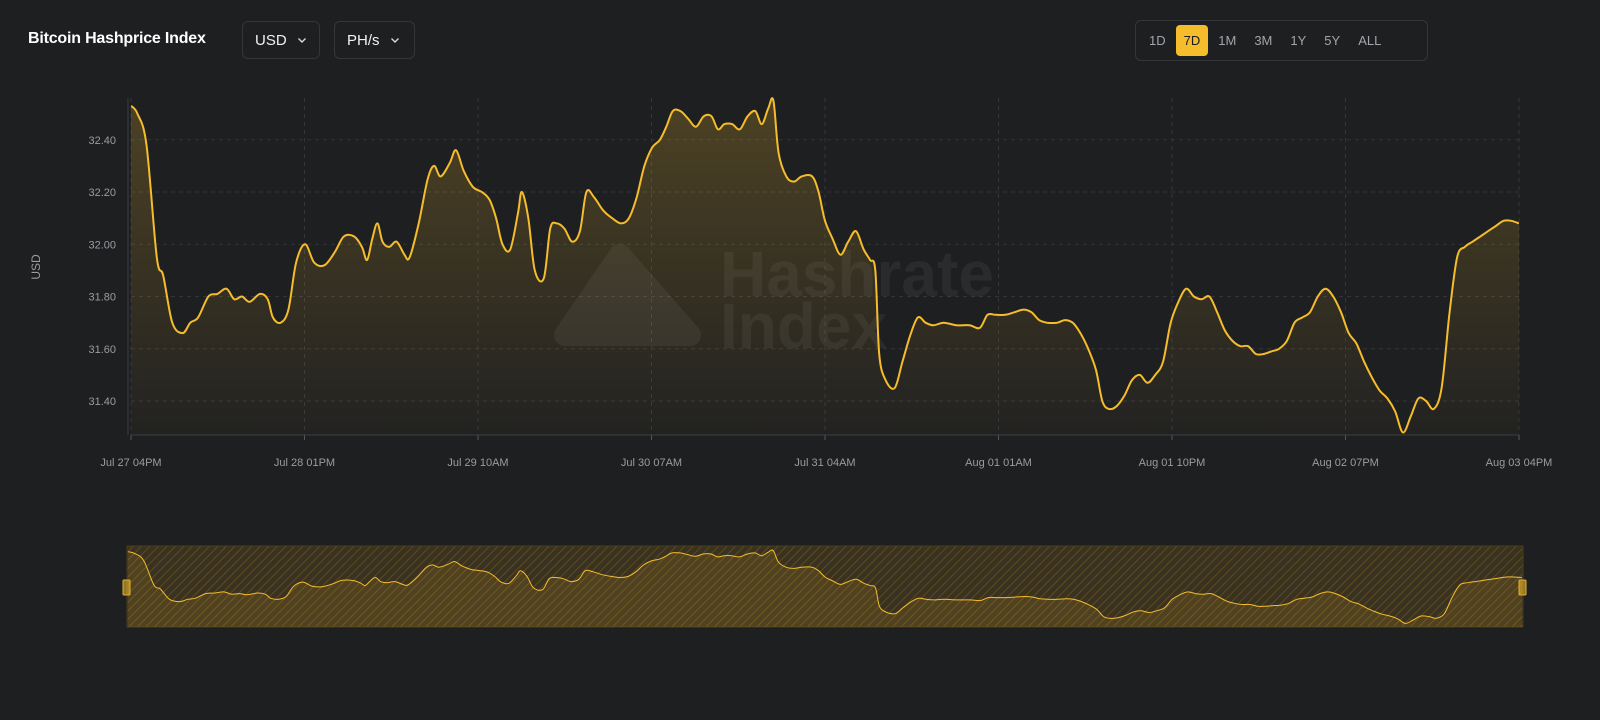 Image resolution: width=1600 pixels, height=720 pixels. What do you see at coordinates (126, 587) in the screenshot?
I see `navigator-left-handle` at bounding box center [126, 587].